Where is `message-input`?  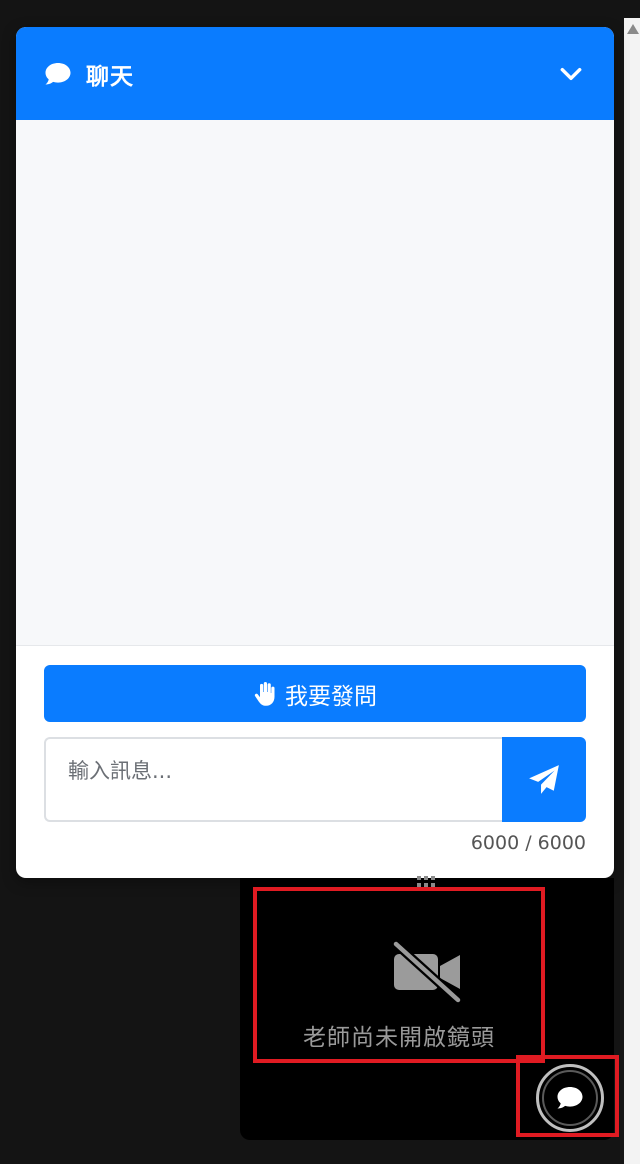 message-input is located at coordinates (273, 779).